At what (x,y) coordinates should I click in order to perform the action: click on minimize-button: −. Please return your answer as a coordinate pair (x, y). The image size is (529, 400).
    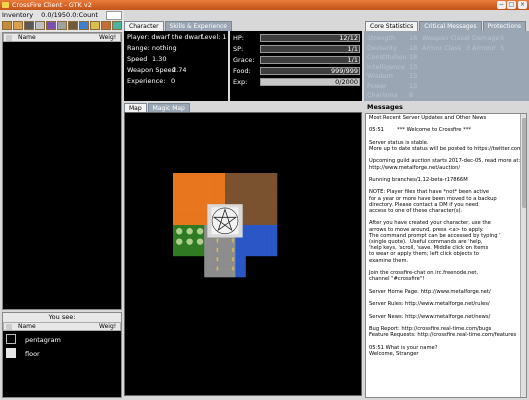
    Looking at the image, I should click on (501, 5).